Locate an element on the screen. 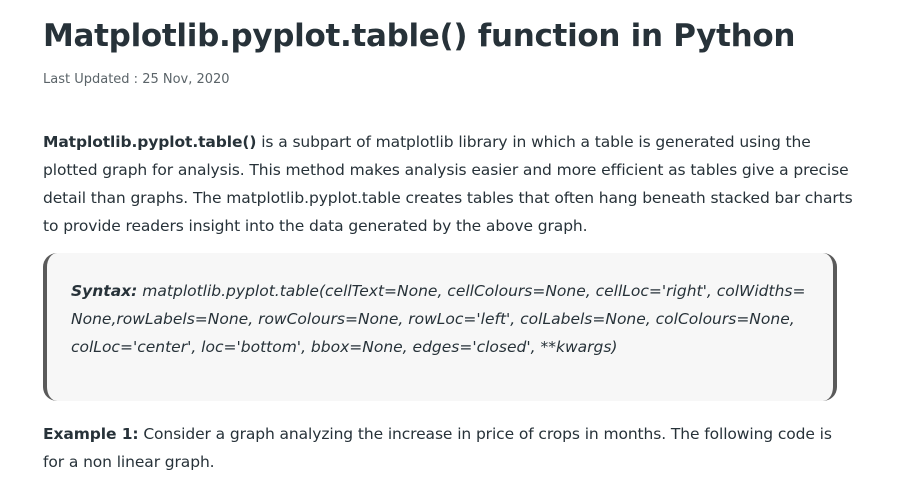 This screenshot has height=483, width=899. example-label: Example 1: is located at coordinates (91, 434).